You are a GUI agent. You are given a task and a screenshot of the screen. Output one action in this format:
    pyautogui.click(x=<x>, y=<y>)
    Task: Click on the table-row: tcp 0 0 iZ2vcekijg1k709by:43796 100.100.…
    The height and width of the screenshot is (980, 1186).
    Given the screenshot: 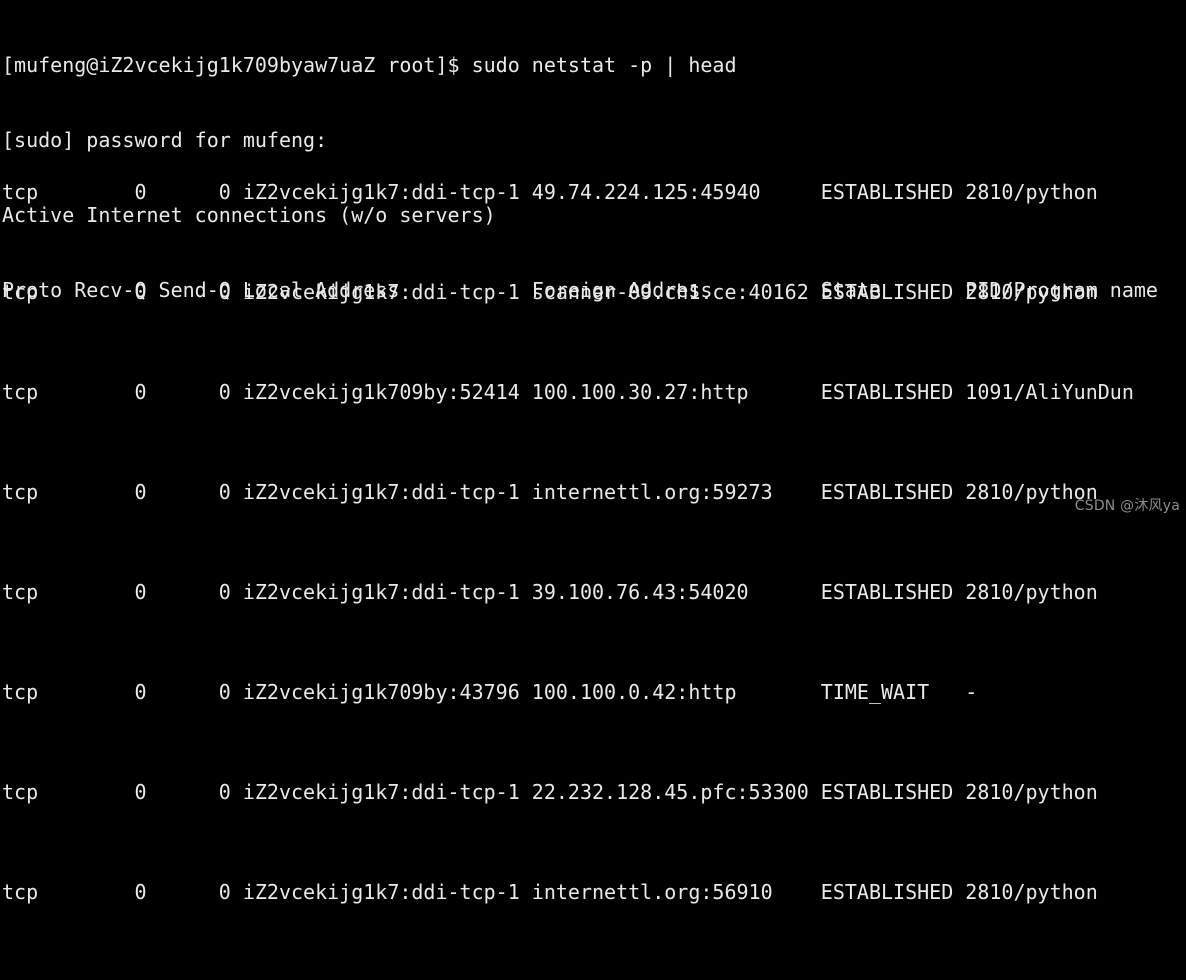 What is the action you would take?
    pyautogui.click(x=490, y=692)
    